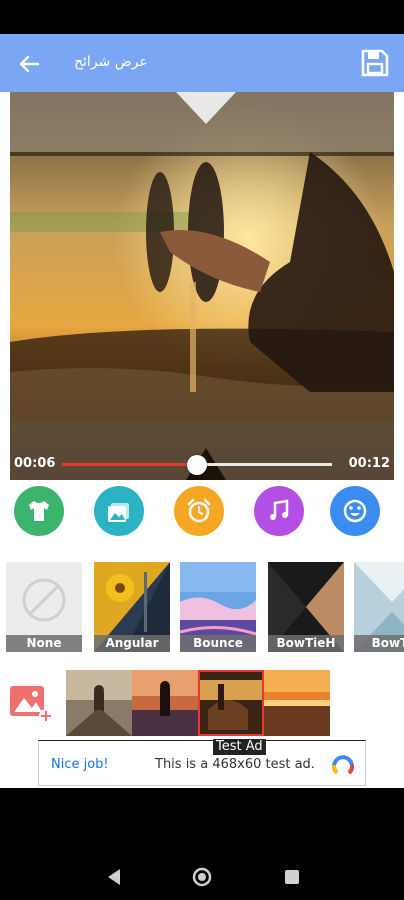  I want to click on seek-thumb, so click(197, 465).